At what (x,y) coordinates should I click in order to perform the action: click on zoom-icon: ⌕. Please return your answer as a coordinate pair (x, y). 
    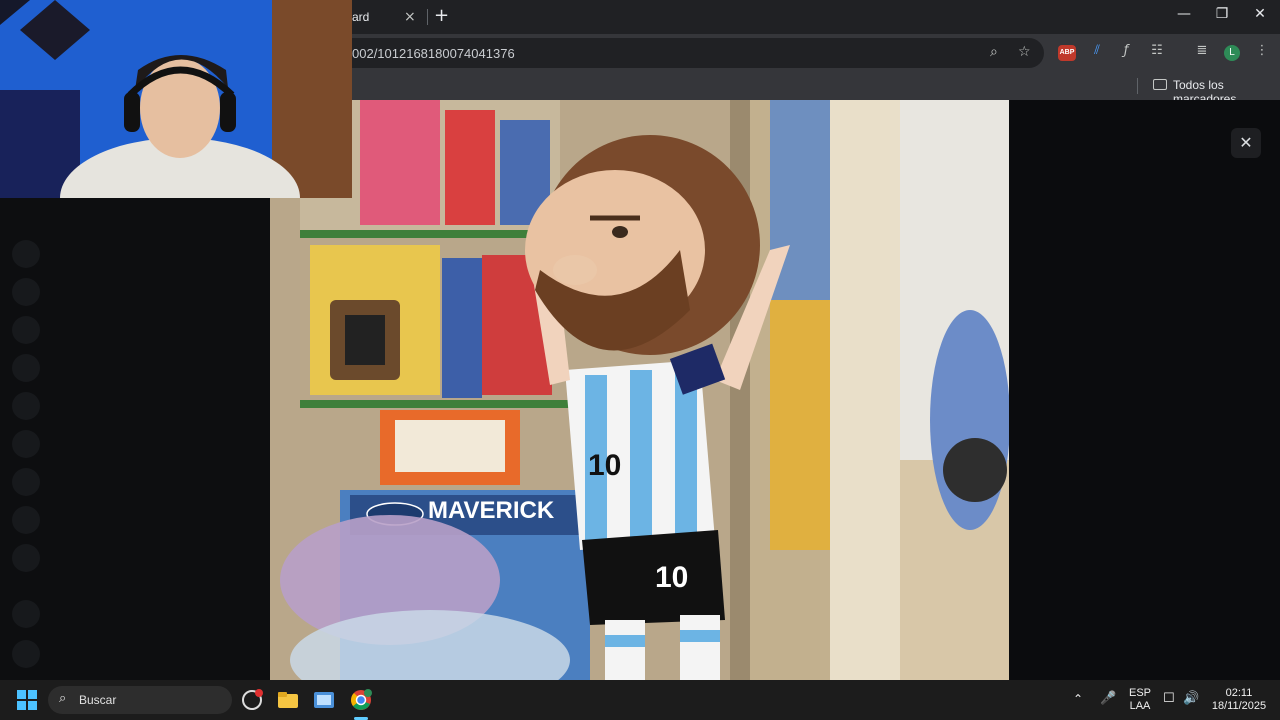
    Looking at the image, I should click on (994, 52).